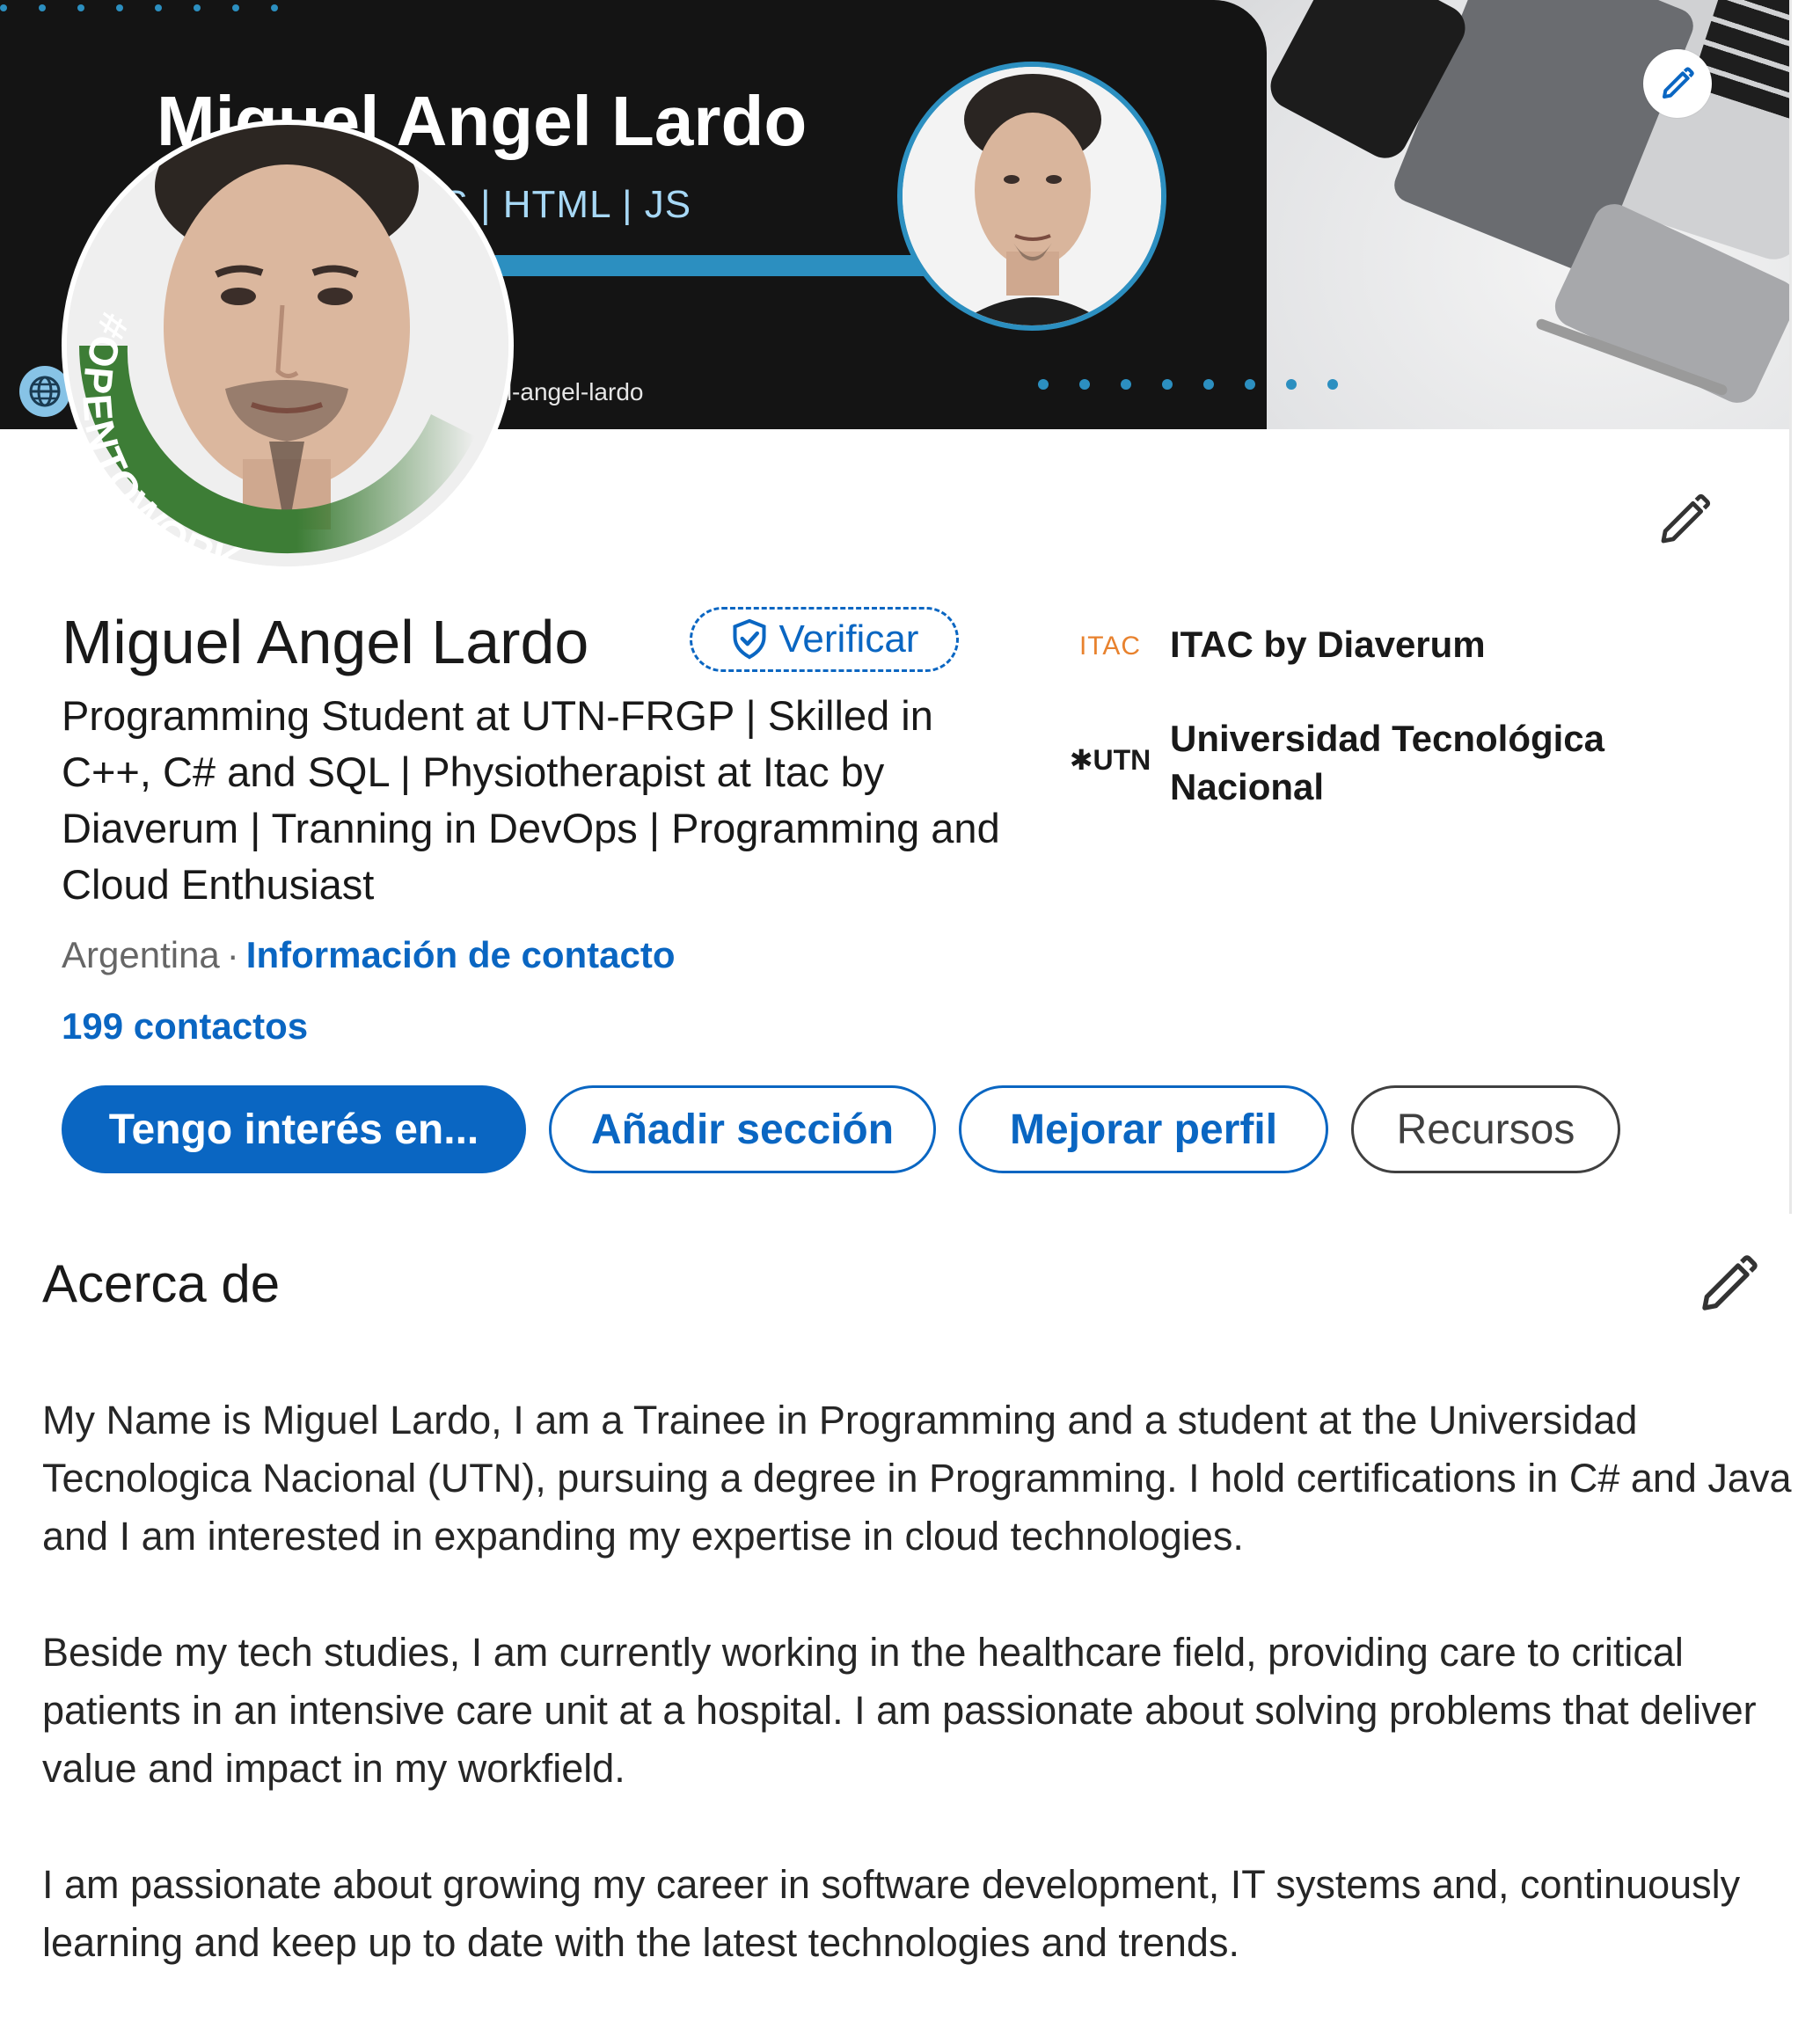 The image size is (1820, 2030). I want to click on edit-intro-button, so click(1684, 520).